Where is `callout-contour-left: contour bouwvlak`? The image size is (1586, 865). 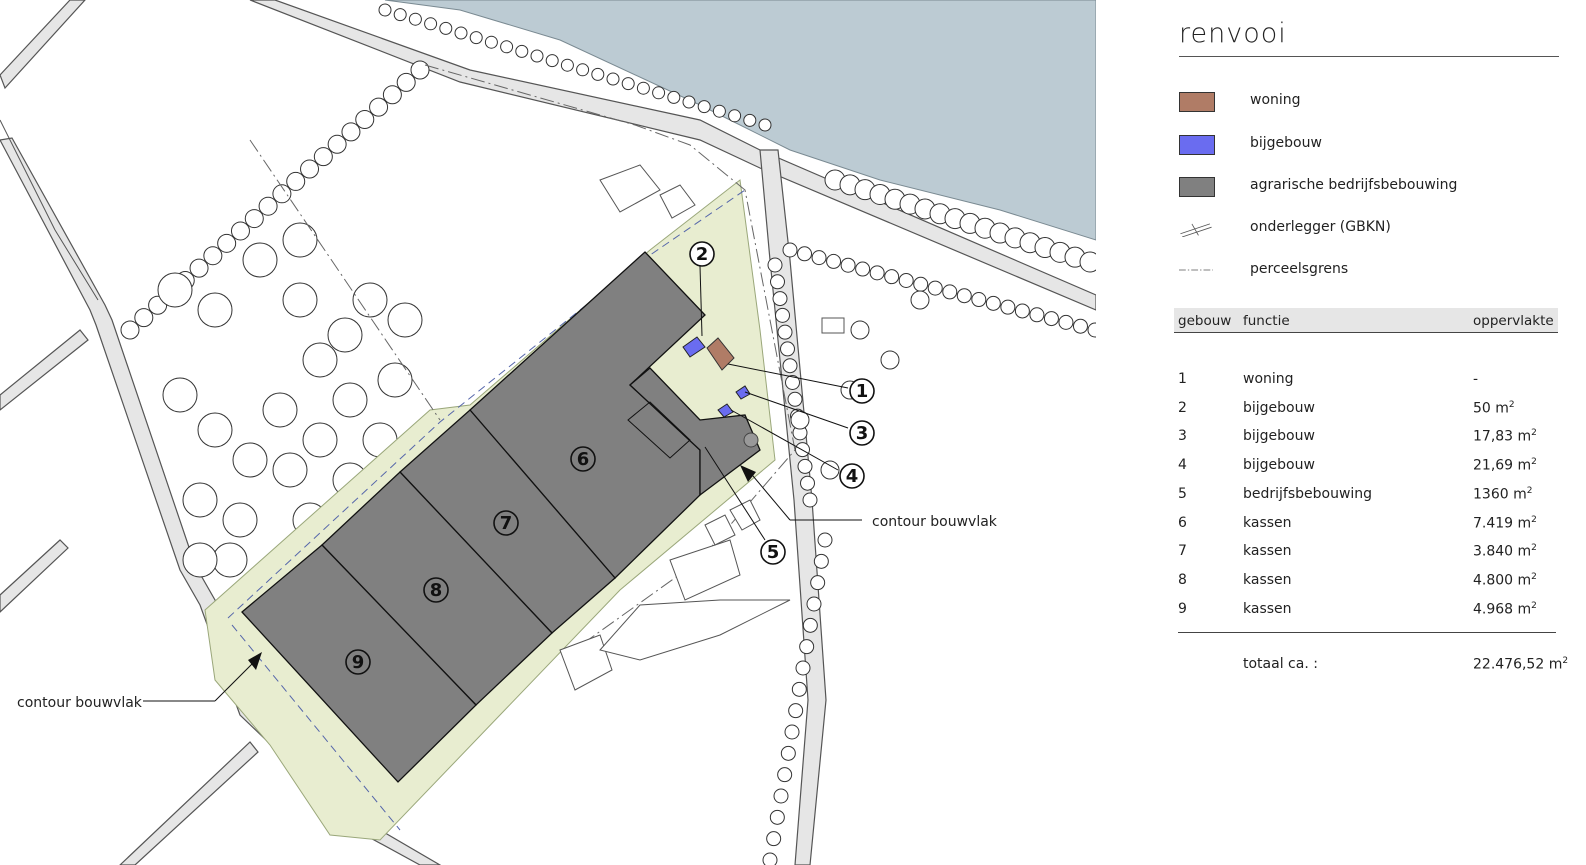 callout-contour-left: contour bouwvlak is located at coordinates (80, 703).